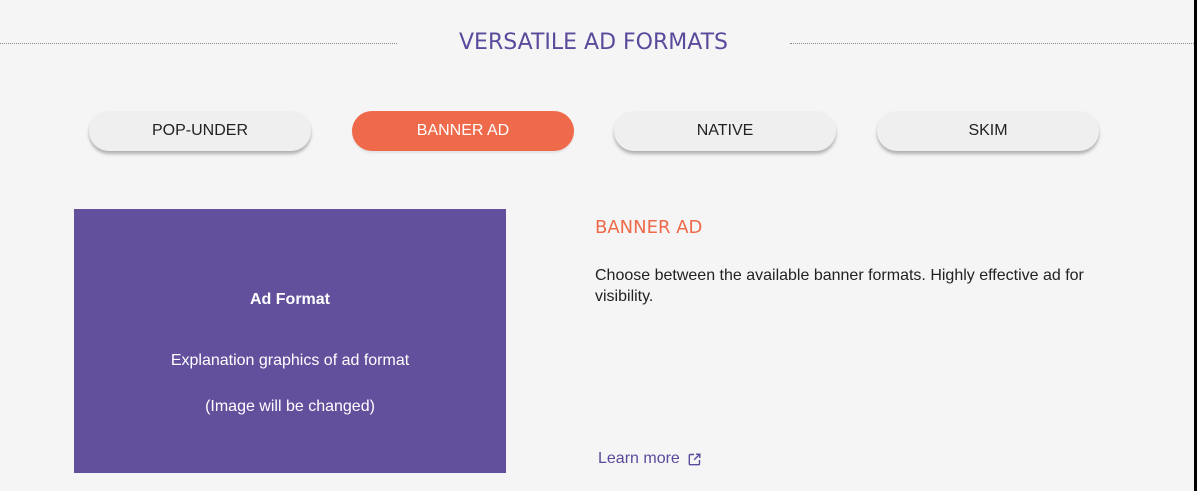 The image size is (1197, 491). Describe the element at coordinates (198, 43) in the screenshot. I see `divider-left` at that location.